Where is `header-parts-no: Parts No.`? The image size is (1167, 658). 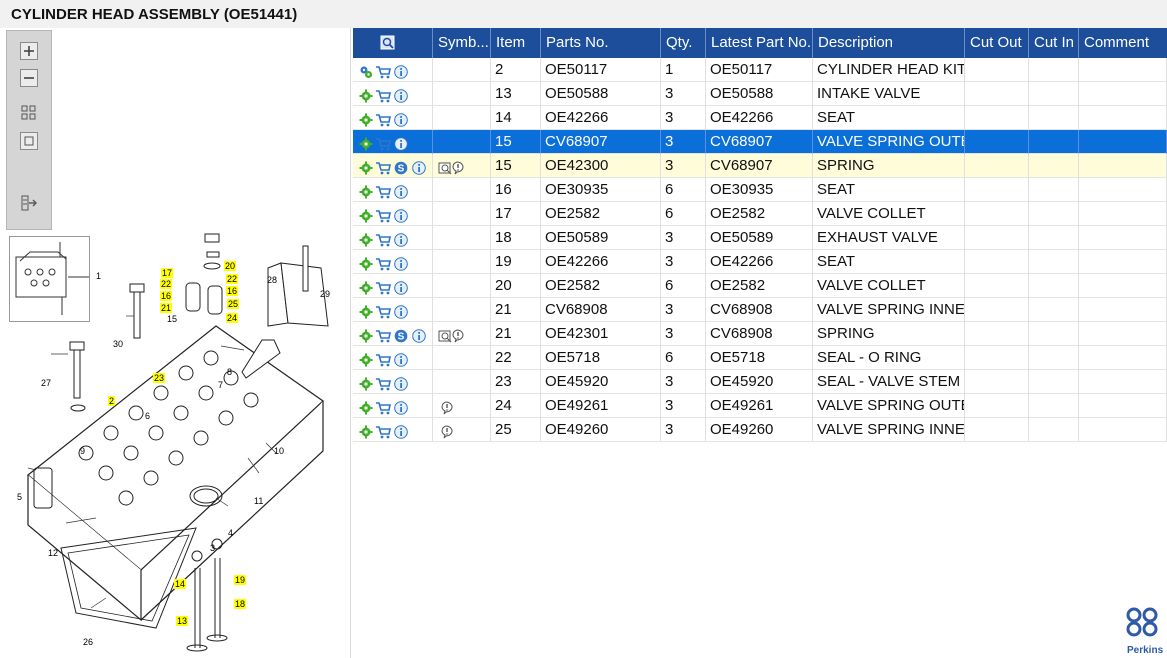 header-parts-no: Parts No. is located at coordinates (601, 43).